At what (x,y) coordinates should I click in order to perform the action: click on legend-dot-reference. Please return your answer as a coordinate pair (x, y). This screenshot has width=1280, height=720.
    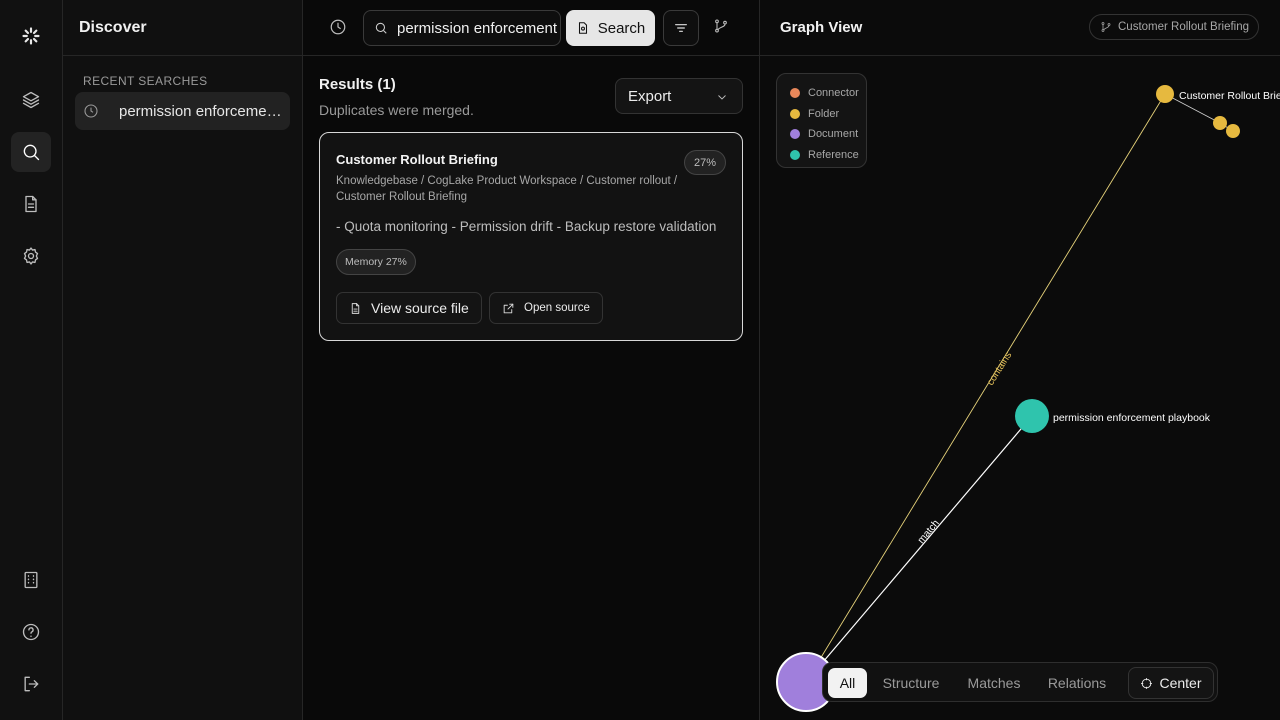
    Looking at the image, I should click on (795, 154).